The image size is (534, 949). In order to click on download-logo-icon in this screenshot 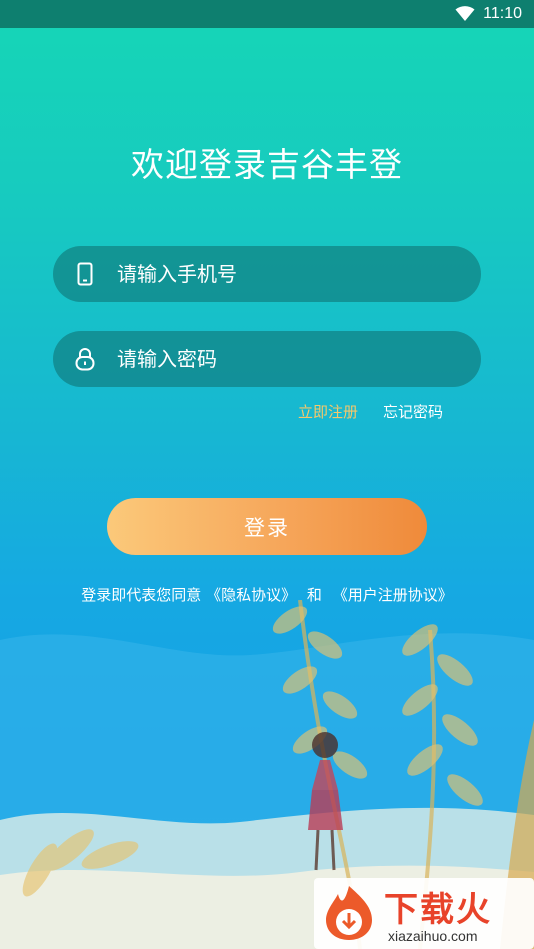, I will do `click(349, 913)`.